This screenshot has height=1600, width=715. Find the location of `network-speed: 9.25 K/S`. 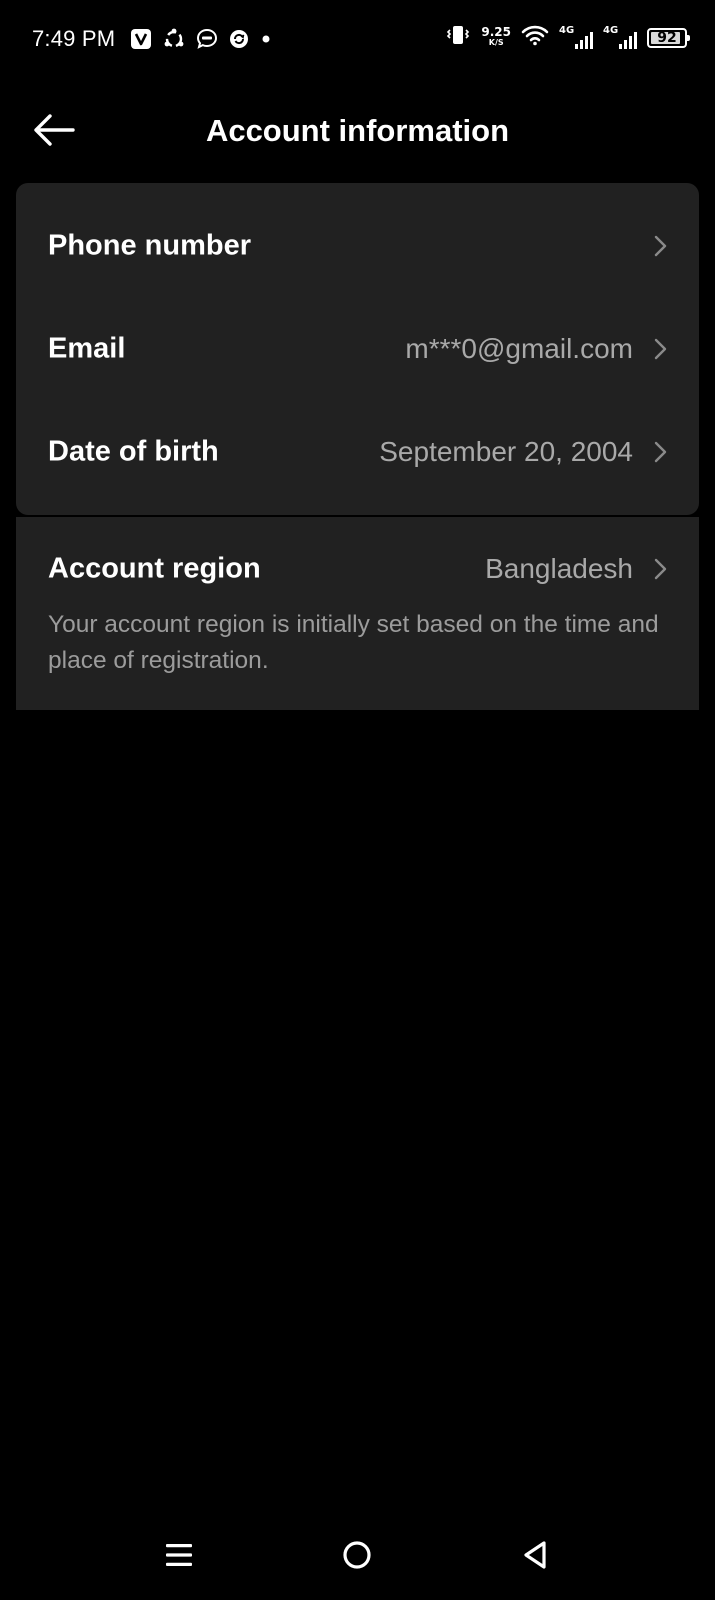

network-speed: 9.25 K/S is located at coordinates (496, 36).